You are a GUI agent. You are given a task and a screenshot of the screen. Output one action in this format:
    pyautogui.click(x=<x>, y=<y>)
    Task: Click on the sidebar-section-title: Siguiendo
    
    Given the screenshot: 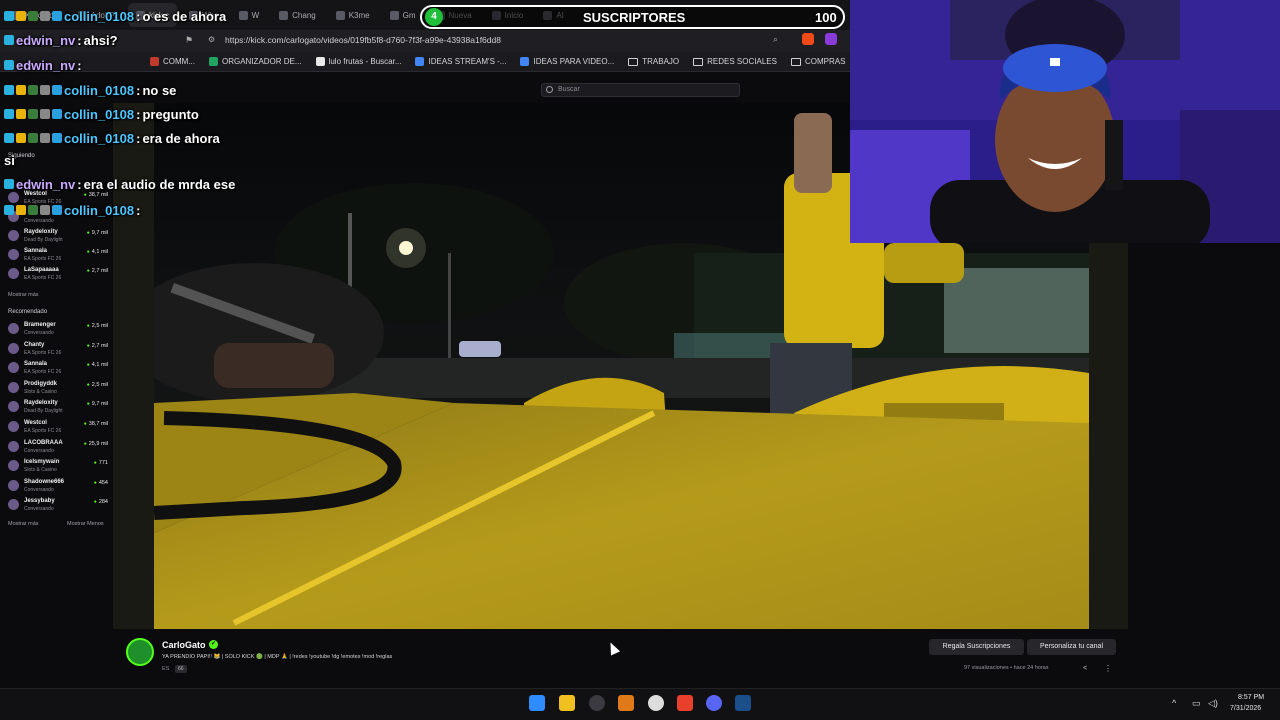 What is the action you would take?
    pyautogui.click(x=21, y=156)
    